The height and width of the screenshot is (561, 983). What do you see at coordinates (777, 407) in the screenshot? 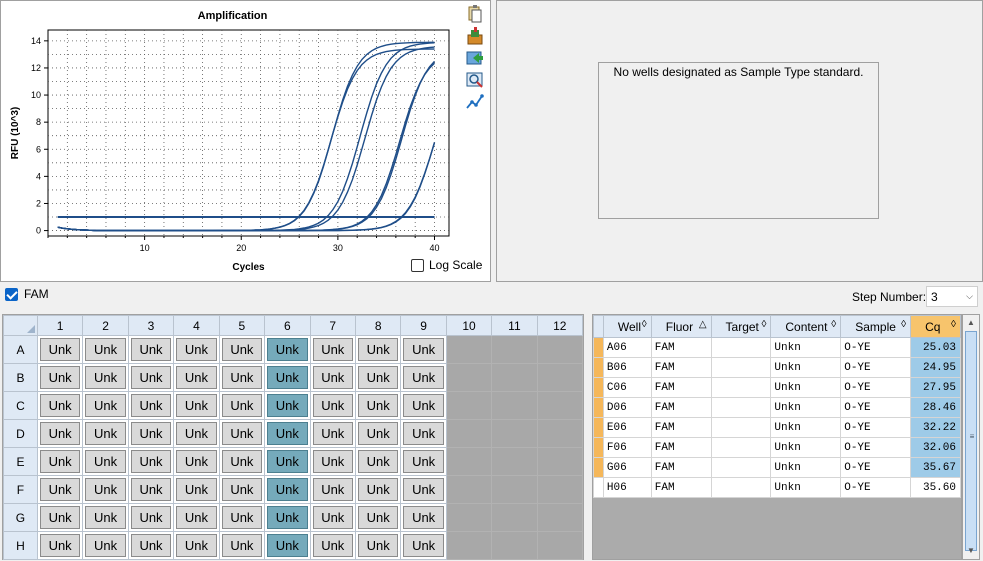
I see `table-row: D06 FAM Unkn O-YE 28.46` at bounding box center [777, 407].